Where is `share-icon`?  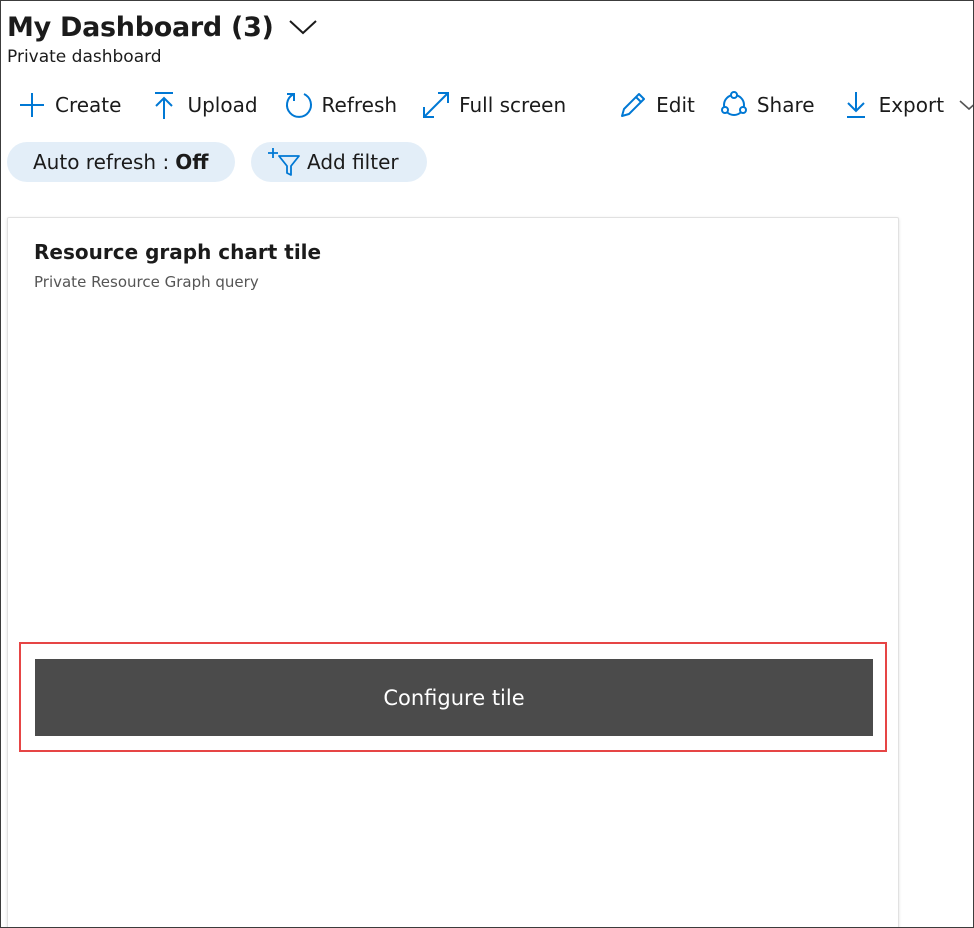 share-icon is located at coordinates (734, 105).